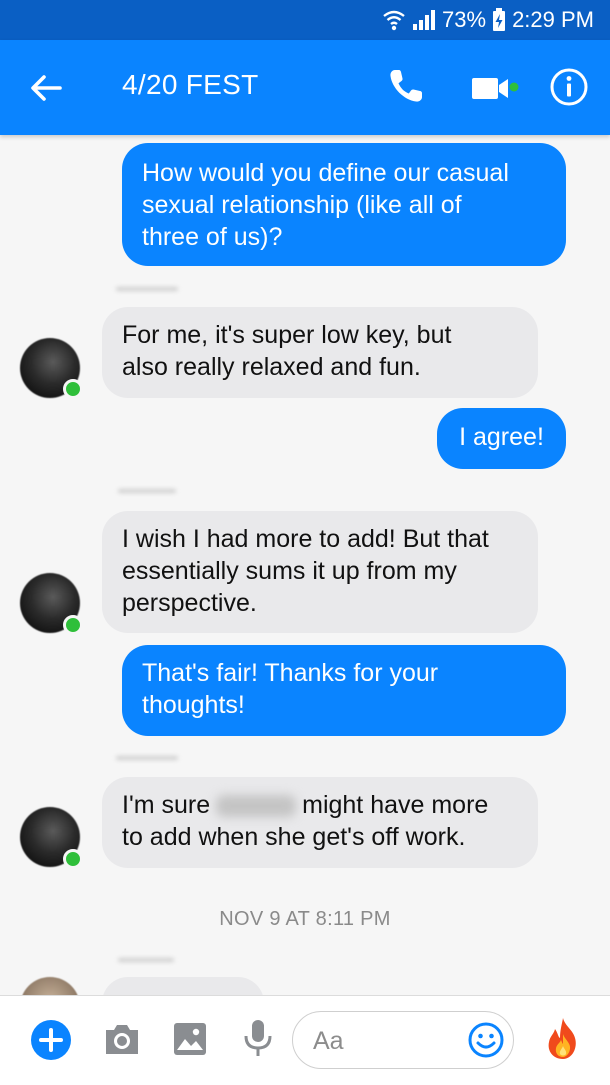  I want to click on info-icon, so click(569, 87).